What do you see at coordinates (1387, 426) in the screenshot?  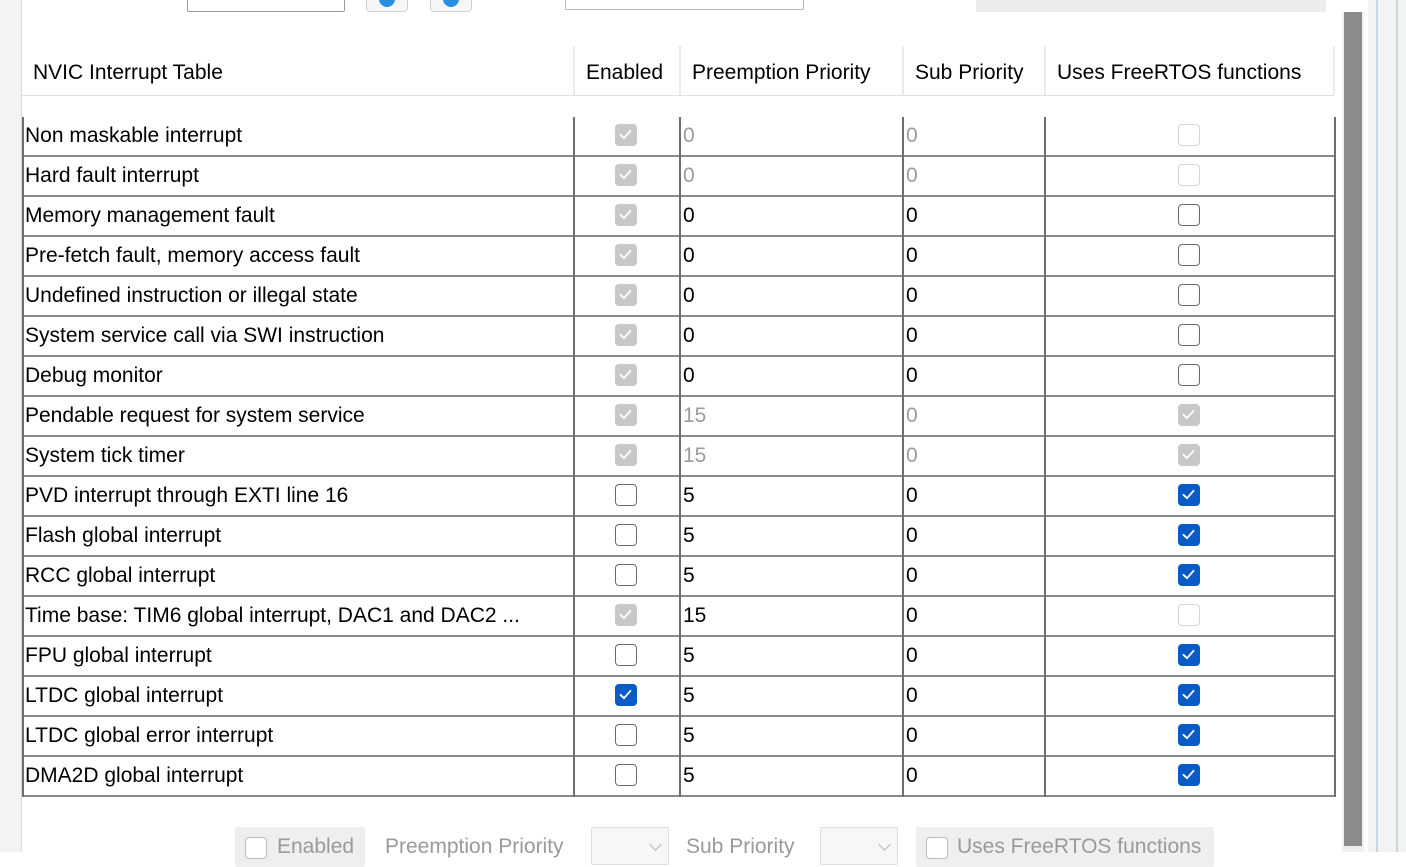 I see `window-frame-right` at bounding box center [1387, 426].